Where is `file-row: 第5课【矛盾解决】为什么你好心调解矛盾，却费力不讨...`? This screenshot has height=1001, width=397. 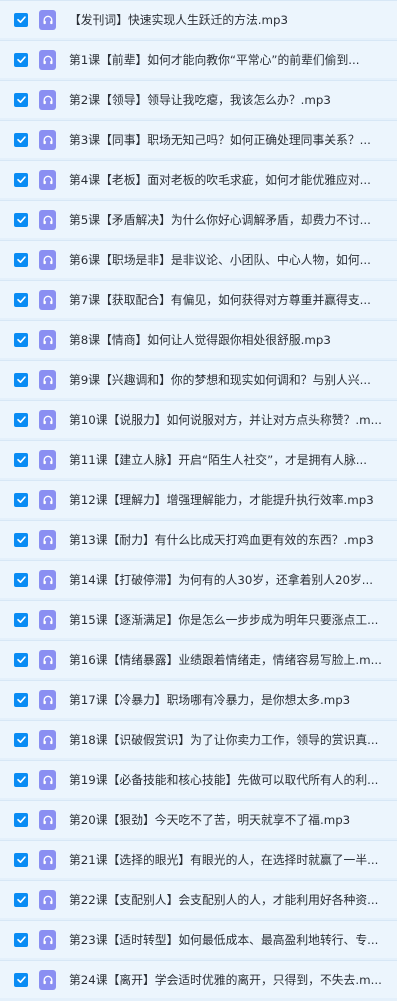
file-row: 第5课【矛盾解决】为什么你好心调解矛盾，却费力不讨... is located at coordinates (198, 219).